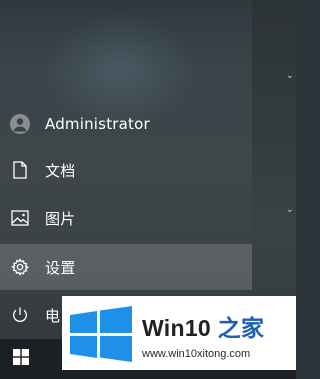 This screenshot has height=379, width=320. What do you see at coordinates (20, 218) in the screenshot?
I see `picture-icon` at bounding box center [20, 218].